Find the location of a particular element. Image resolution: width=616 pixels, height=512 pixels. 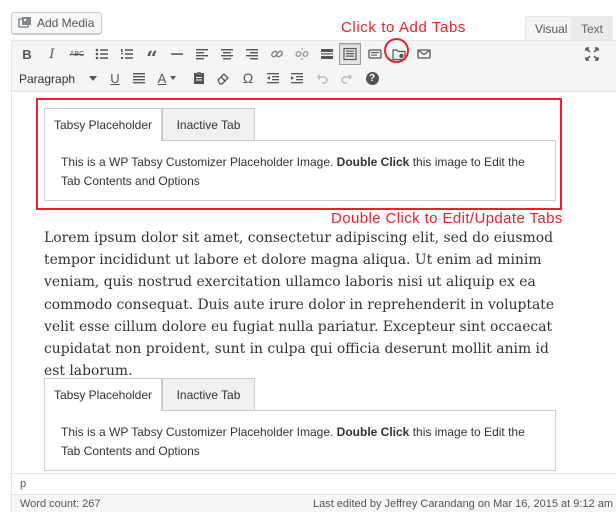

tabsy-tab-inactive: Inactive Tab is located at coordinates (208, 394).